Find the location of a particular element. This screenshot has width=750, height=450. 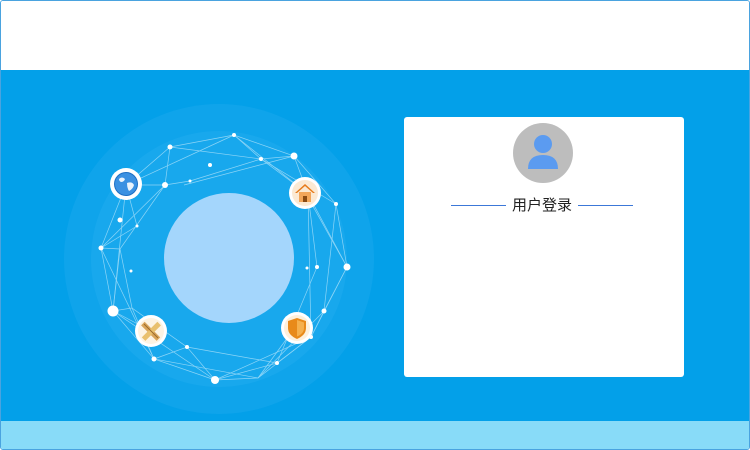

home-icon is located at coordinates (305, 193).